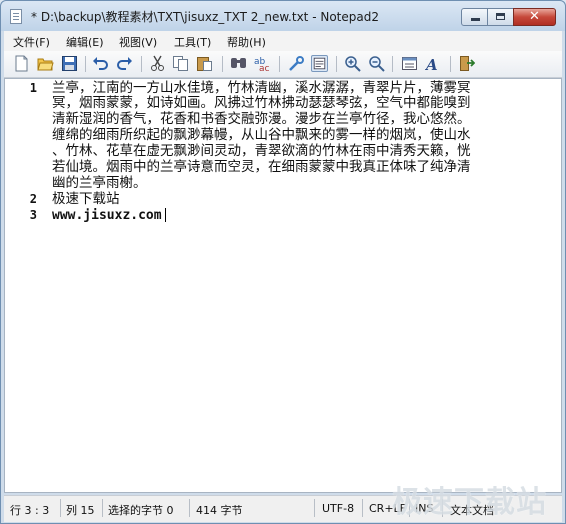 Image resolution: width=566 pixels, height=524 pixels. What do you see at coordinates (180, 63) in the screenshot?
I see `copy-icon` at bounding box center [180, 63].